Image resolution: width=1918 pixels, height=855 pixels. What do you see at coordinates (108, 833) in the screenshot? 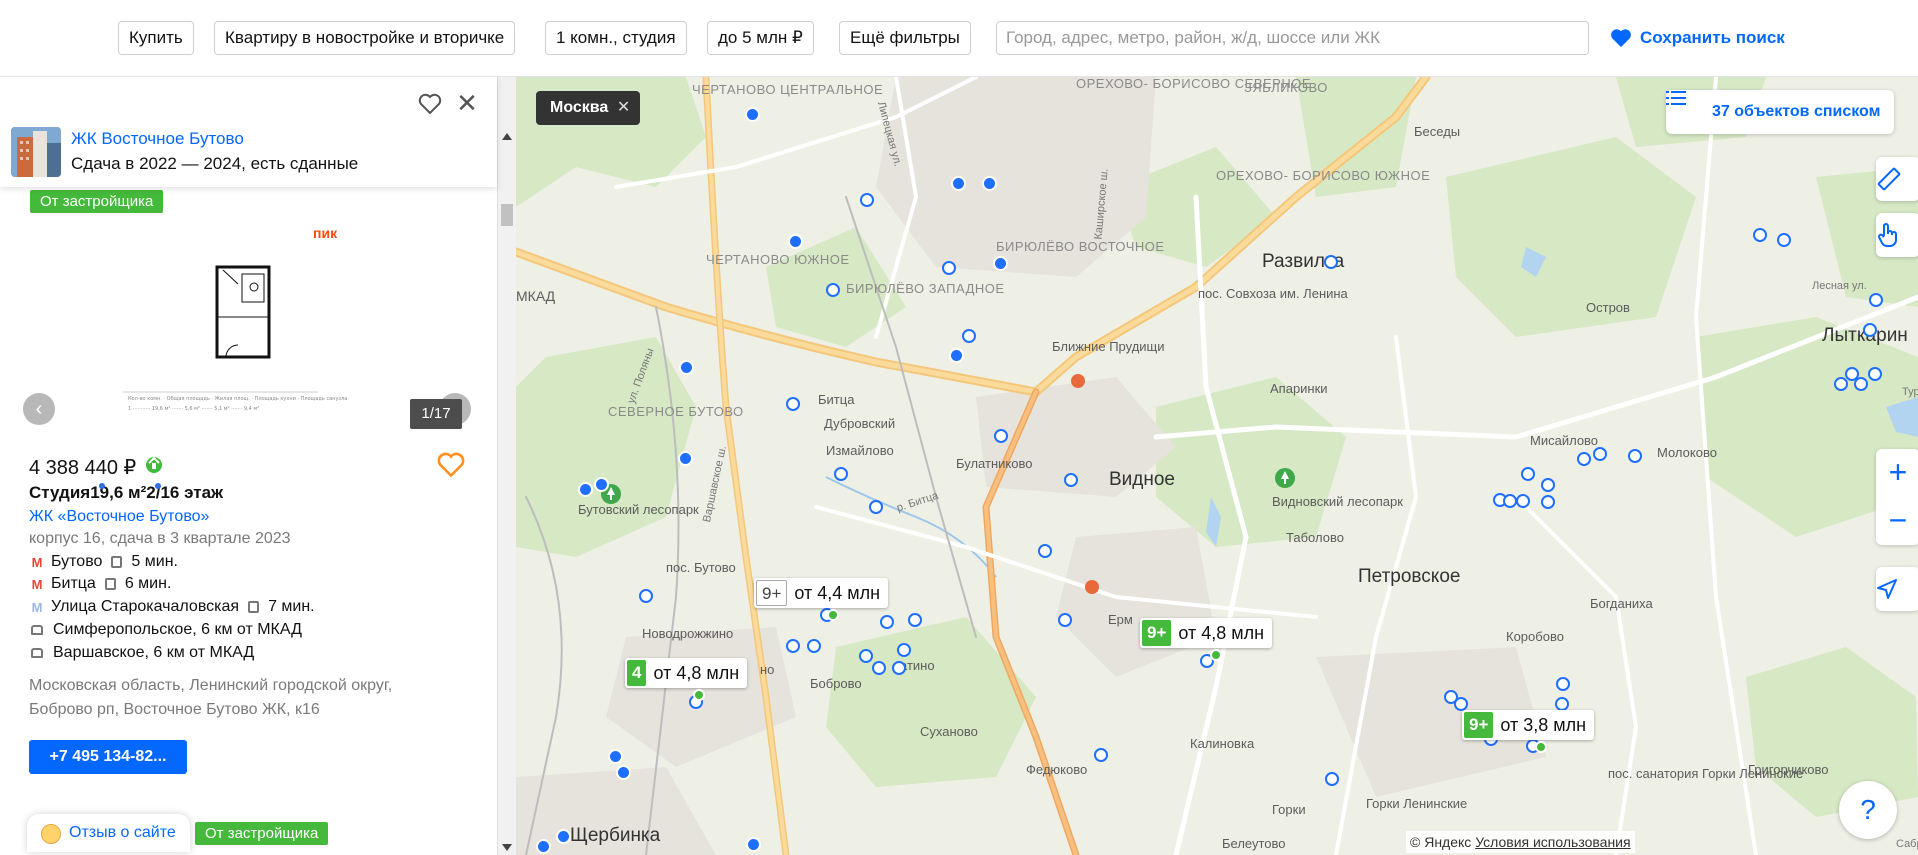
I see `feedback-button: Отзыв о сайте` at bounding box center [108, 833].